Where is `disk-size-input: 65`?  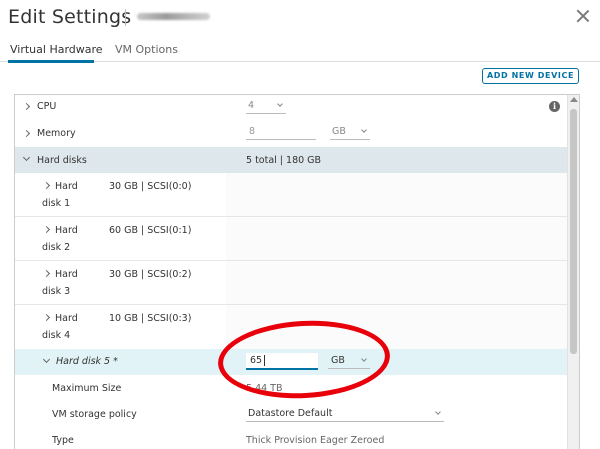
disk-size-input: 65 is located at coordinates (282, 361).